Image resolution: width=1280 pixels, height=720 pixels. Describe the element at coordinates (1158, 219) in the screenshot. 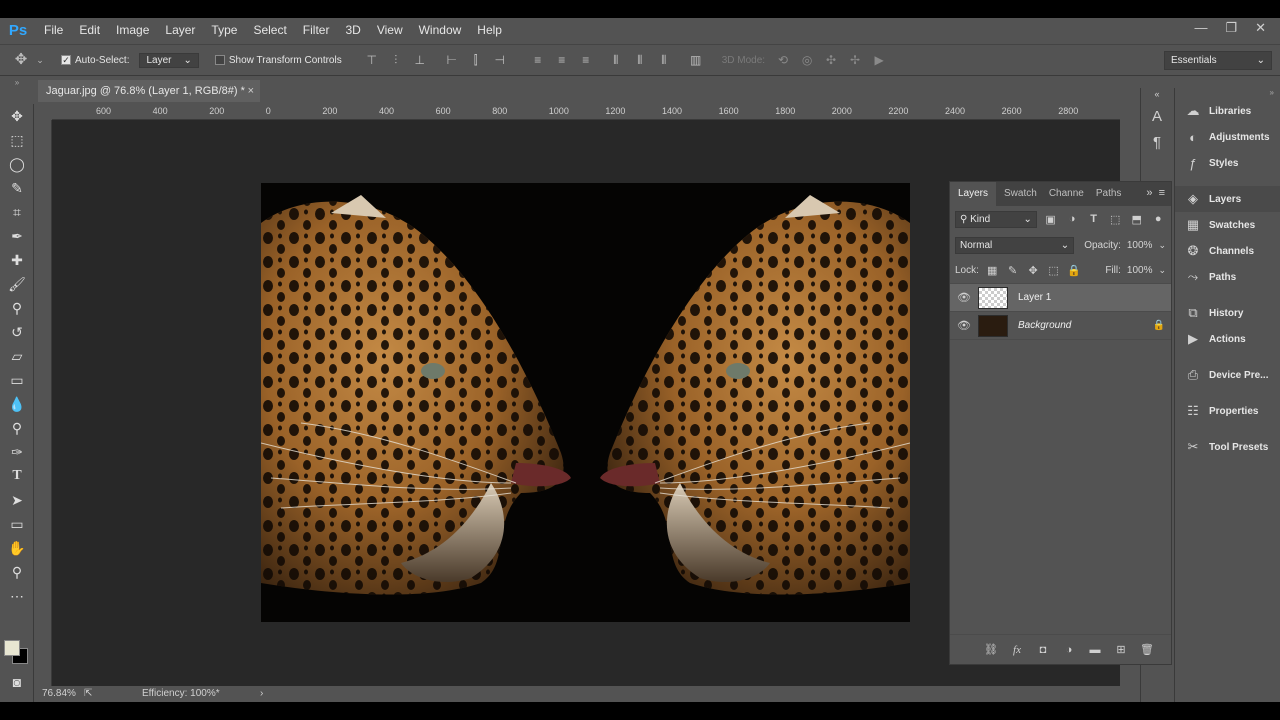

I see `filter-toggle-icon: ●` at that location.